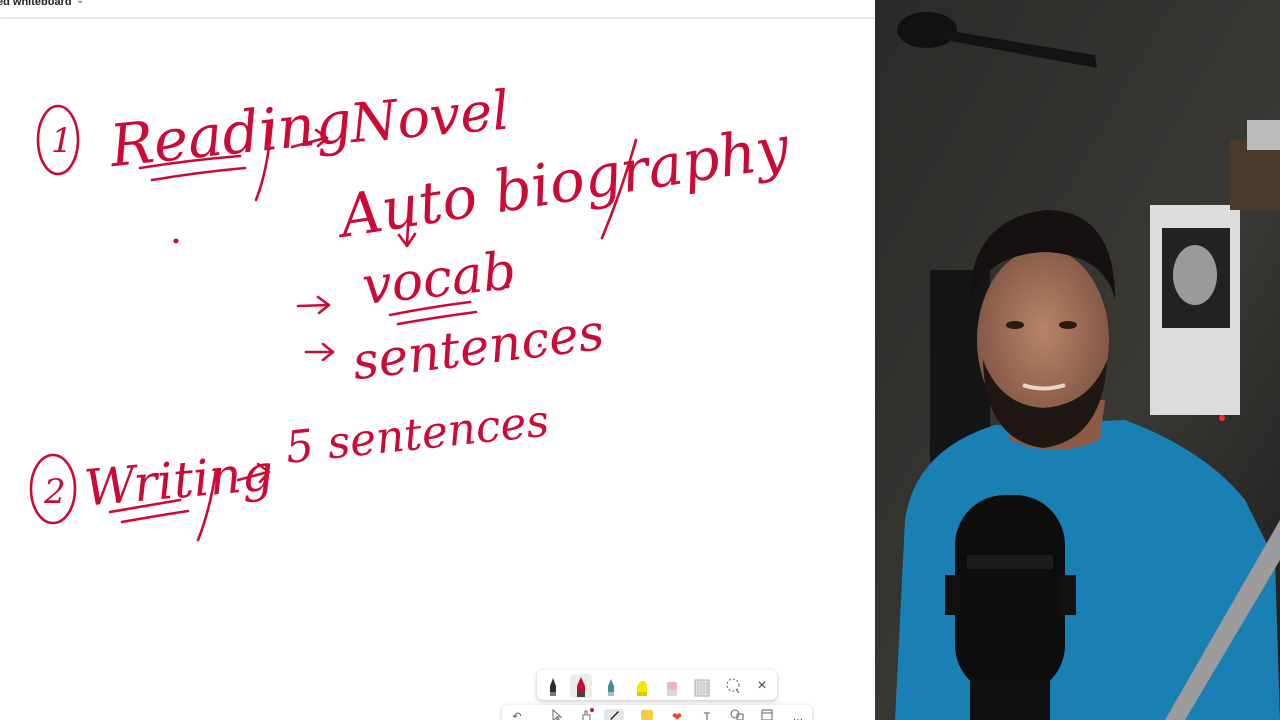  I want to click on ink-vocab: vocab ., so click(407, 283).